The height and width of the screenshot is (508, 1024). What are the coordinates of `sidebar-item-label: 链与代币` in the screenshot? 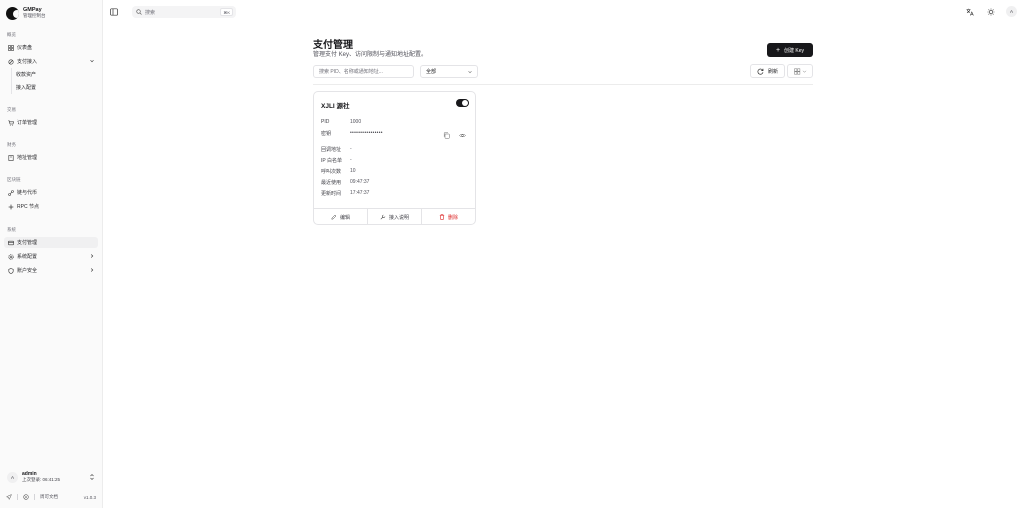 It's located at (27, 193).